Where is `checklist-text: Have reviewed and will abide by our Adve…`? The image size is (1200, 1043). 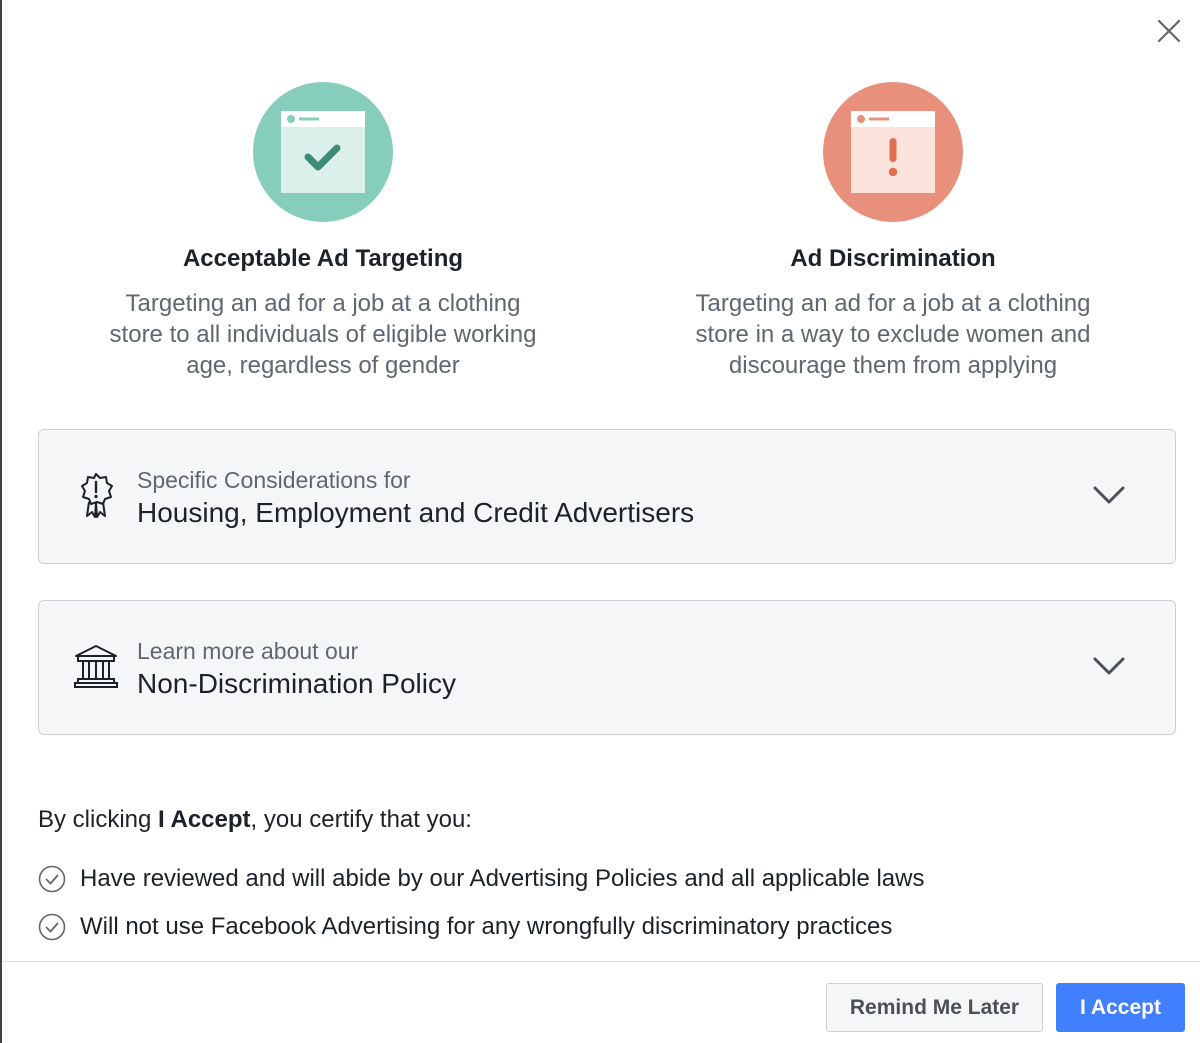
checklist-text: Have reviewed and will abide by our Adve… is located at coordinates (502, 878).